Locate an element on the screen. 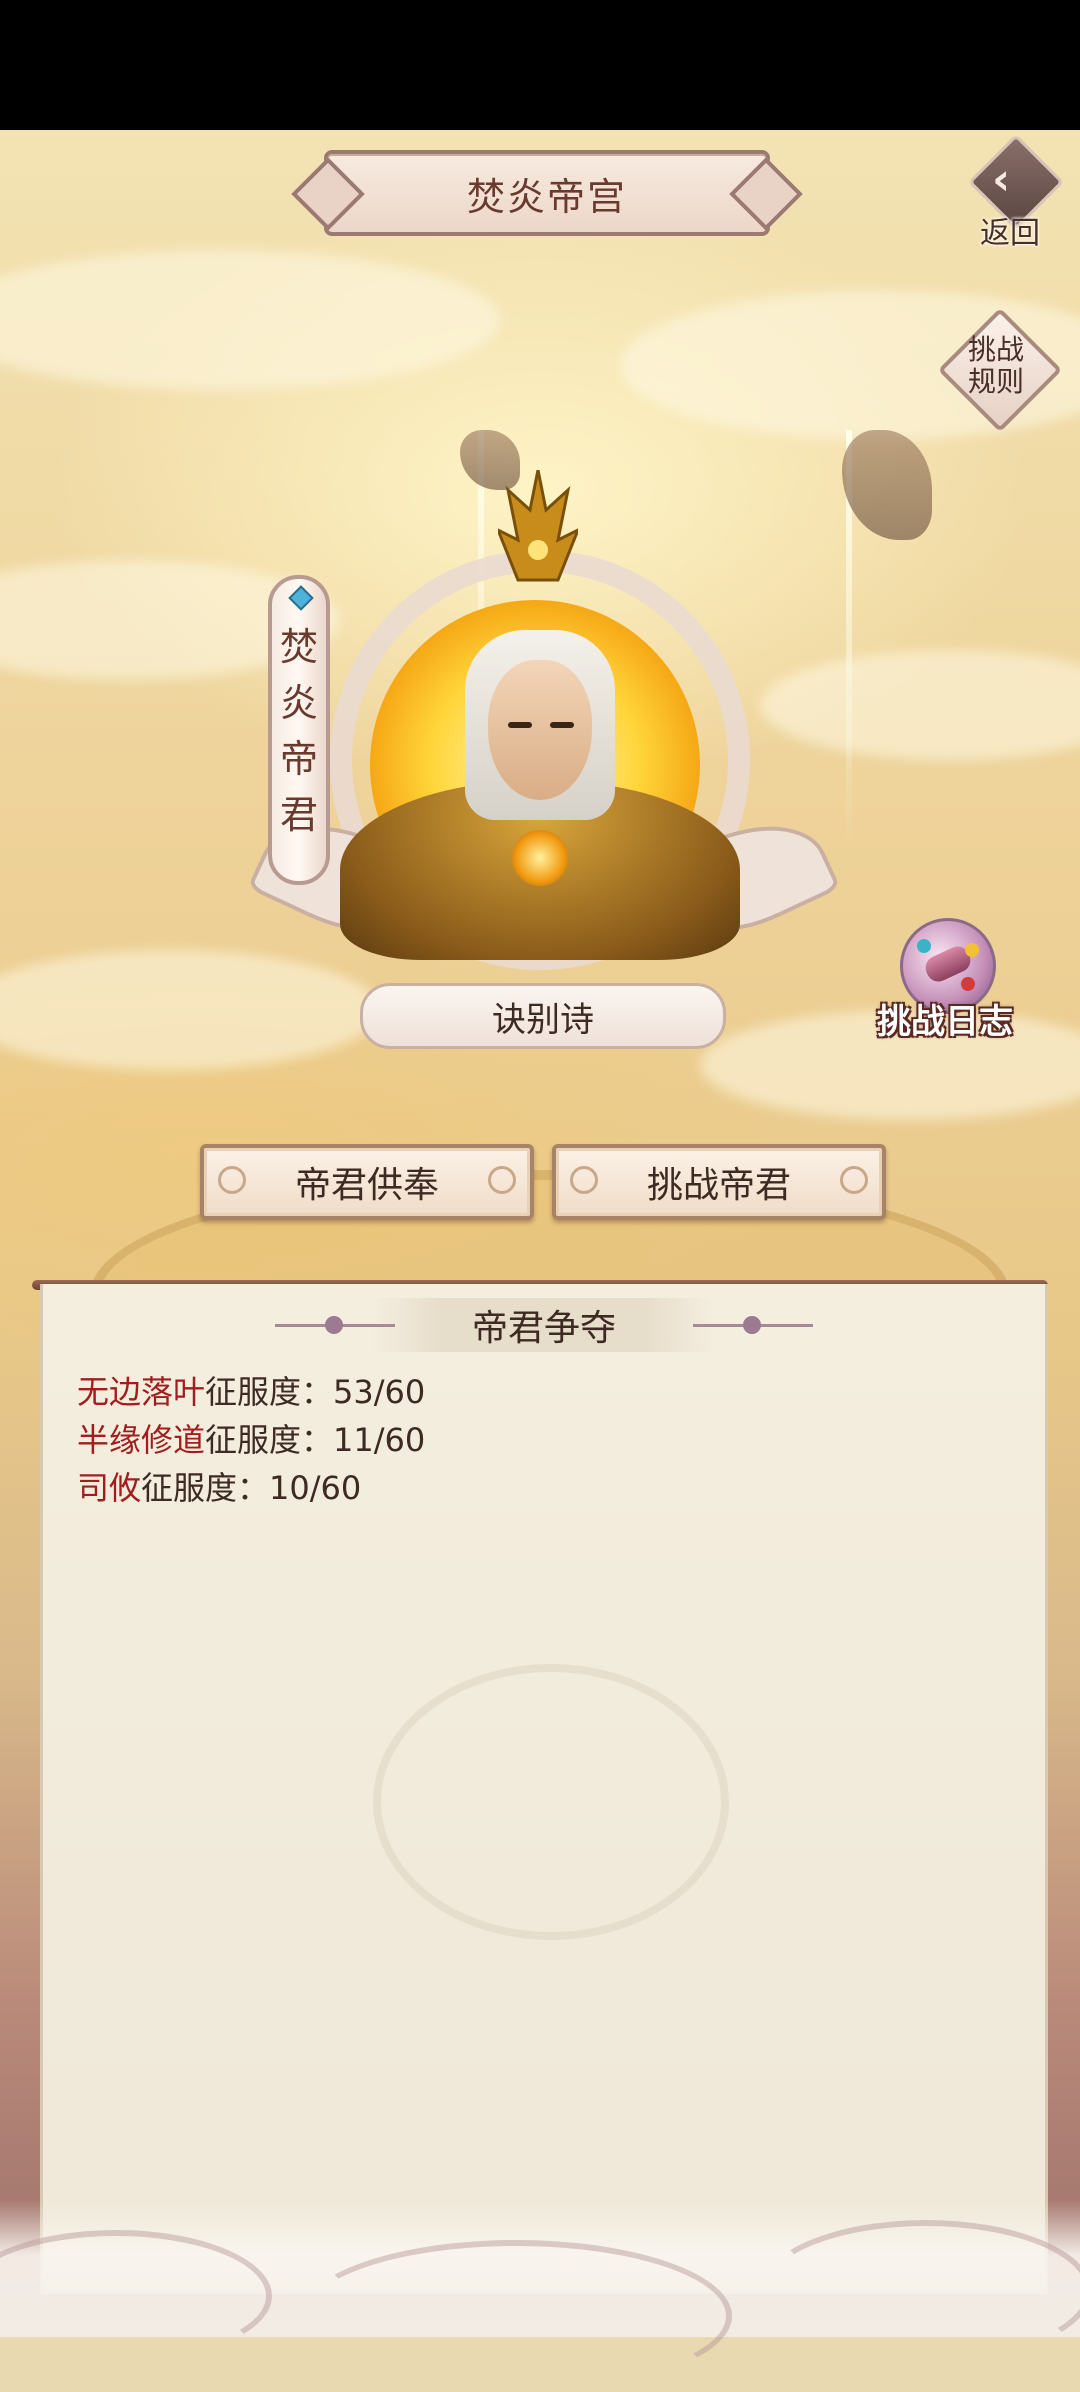 This screenshot has height=2392, width=1080. conquest-row: 无边落叶征服度：53/60 is located at coordinates (251, 1392).